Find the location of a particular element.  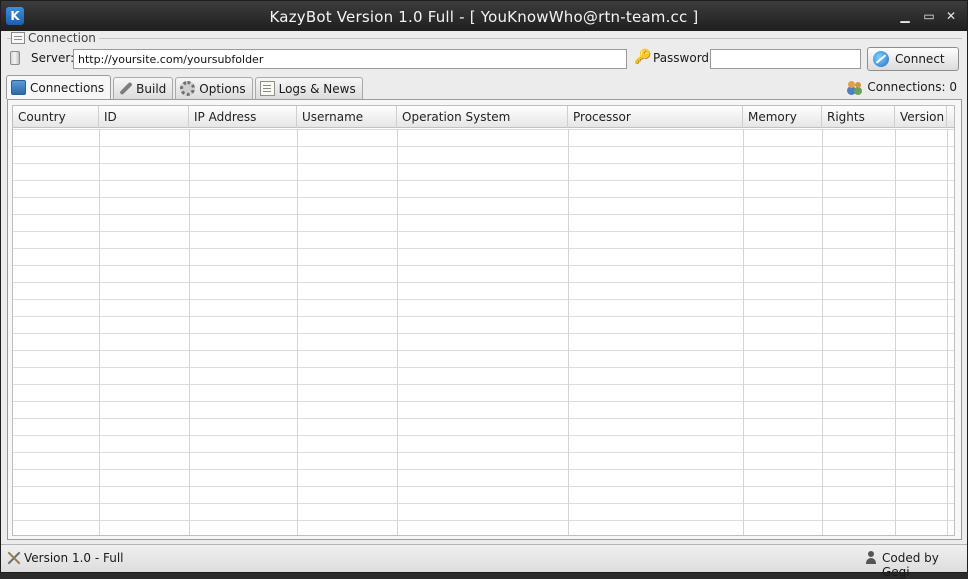

minimize-button: ▁ is located at coordinates (905, 16).